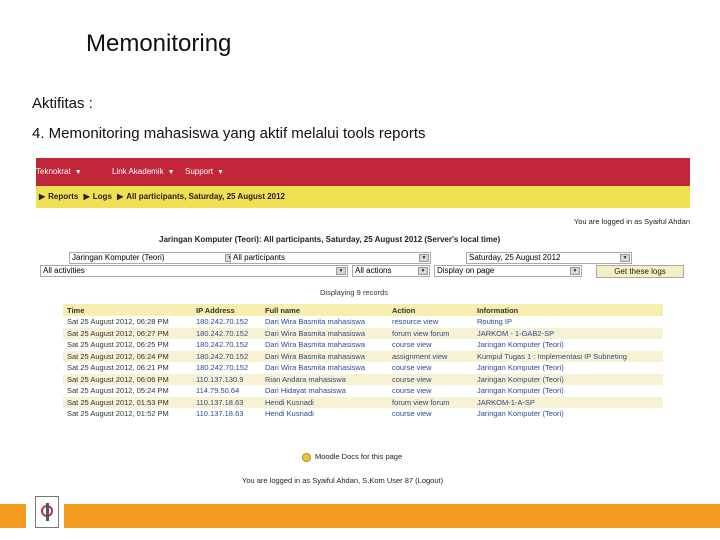 This screenshot has height=540, width=720. Describe the element at coordinates (78, 172) in the screenshot. I see `chevron-down-icon: ▼` at that location.